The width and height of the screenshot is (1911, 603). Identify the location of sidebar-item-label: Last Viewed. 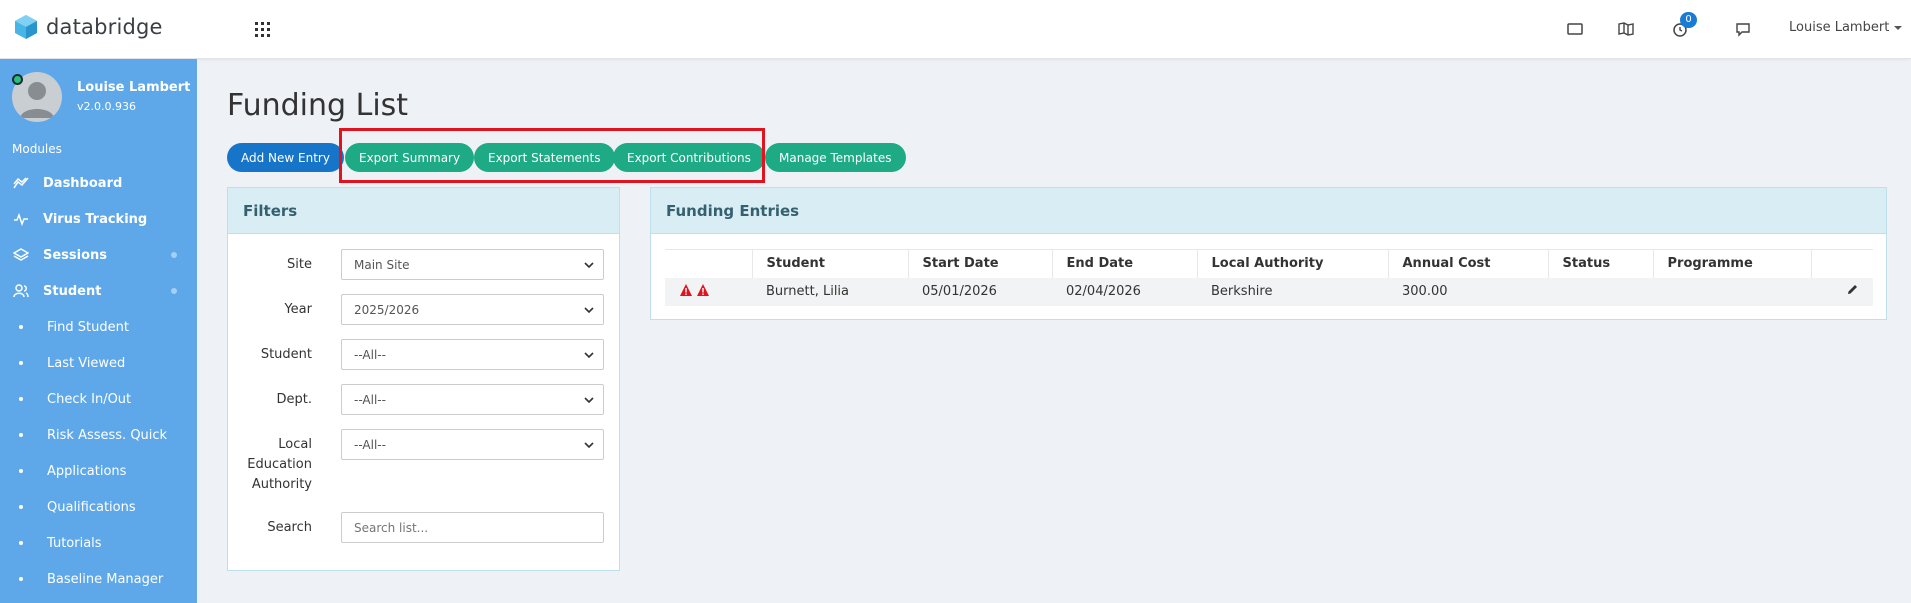
(86, 363).